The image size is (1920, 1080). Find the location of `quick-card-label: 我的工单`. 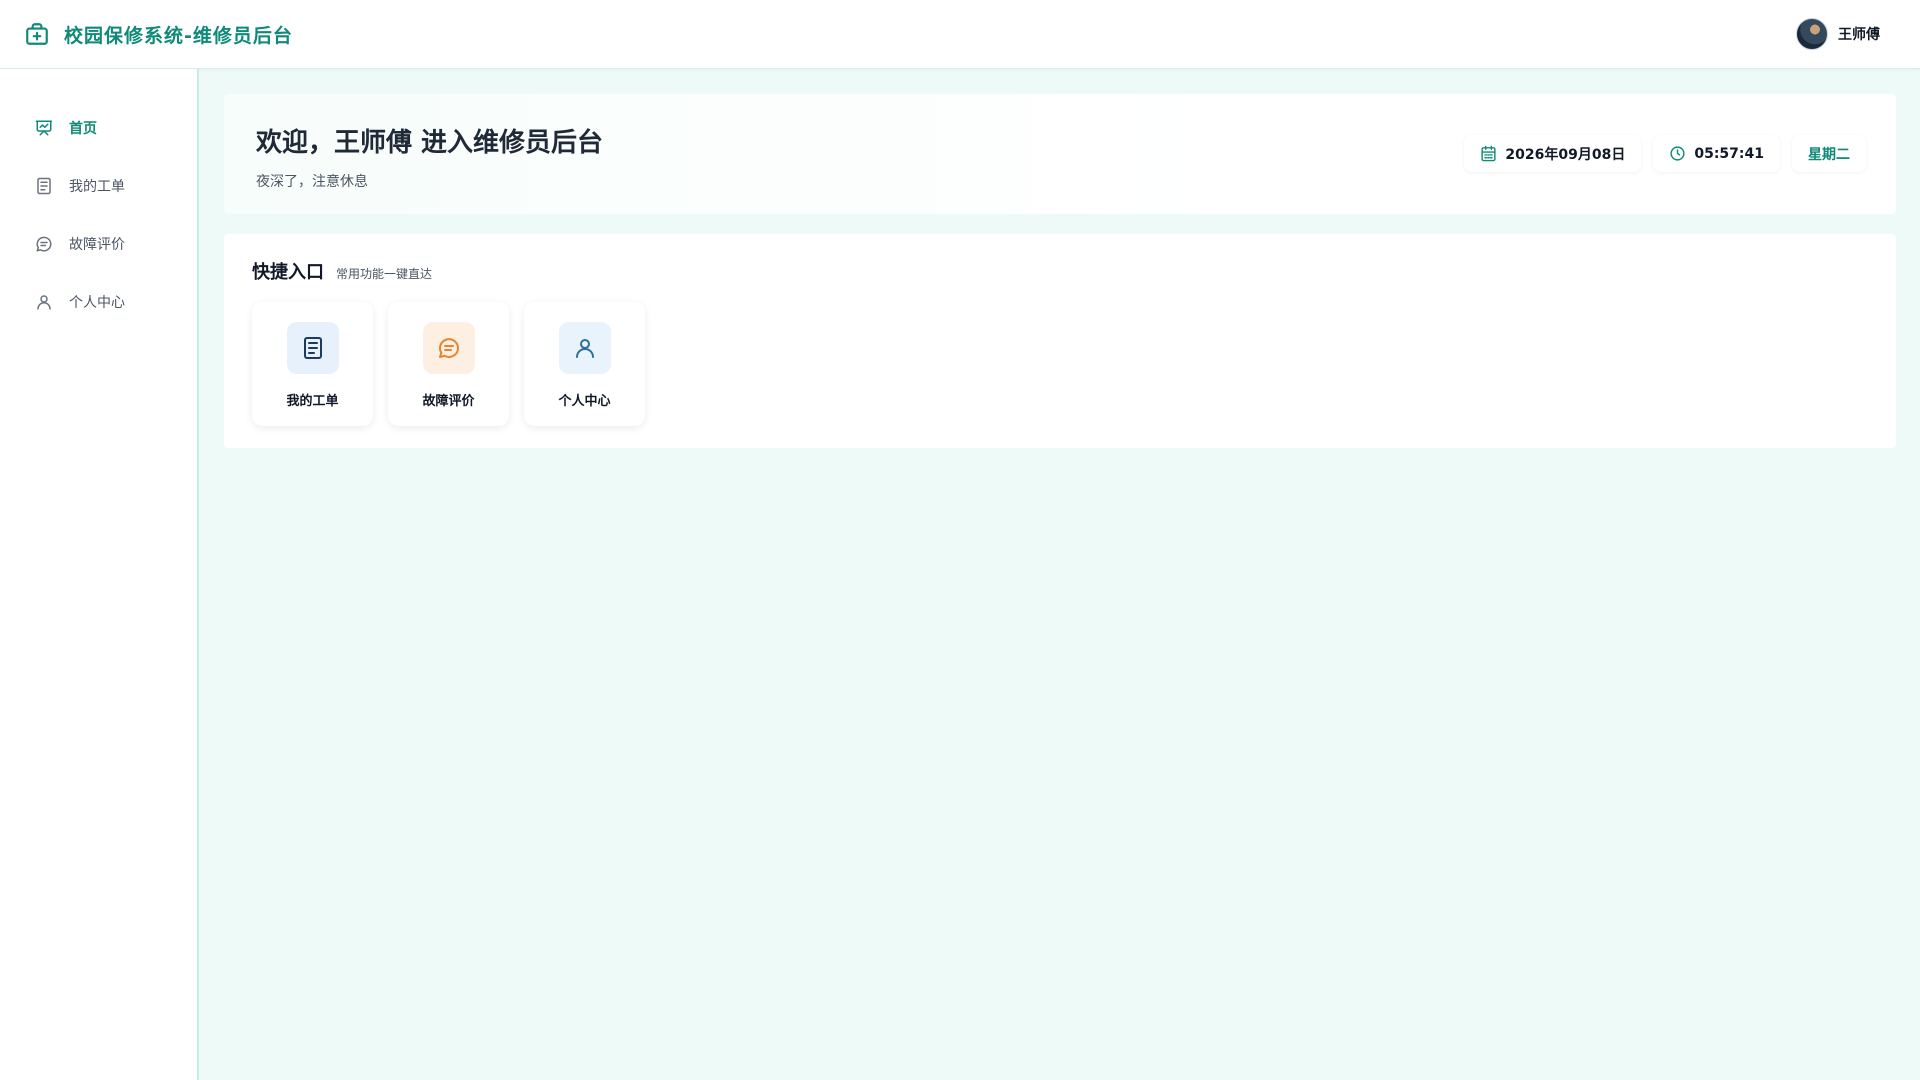

quick-card-label: 我的工单 is located at coordinates (312, 401).